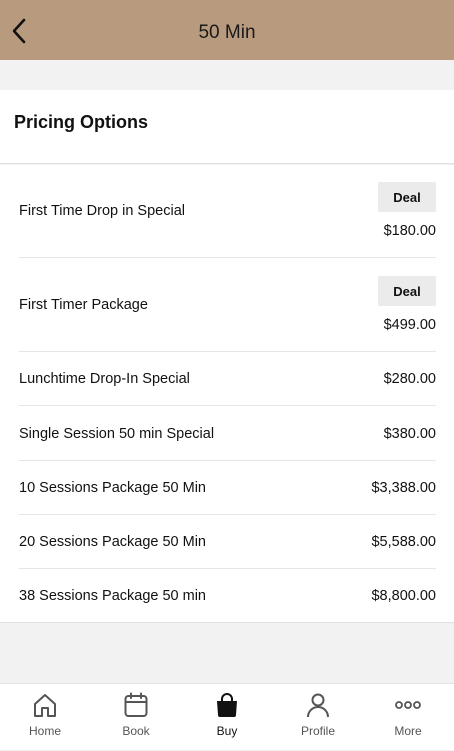 The height and width of the screenshot is (751, 454). I want to click on option-price: $5,588.00, so click(403, 542).